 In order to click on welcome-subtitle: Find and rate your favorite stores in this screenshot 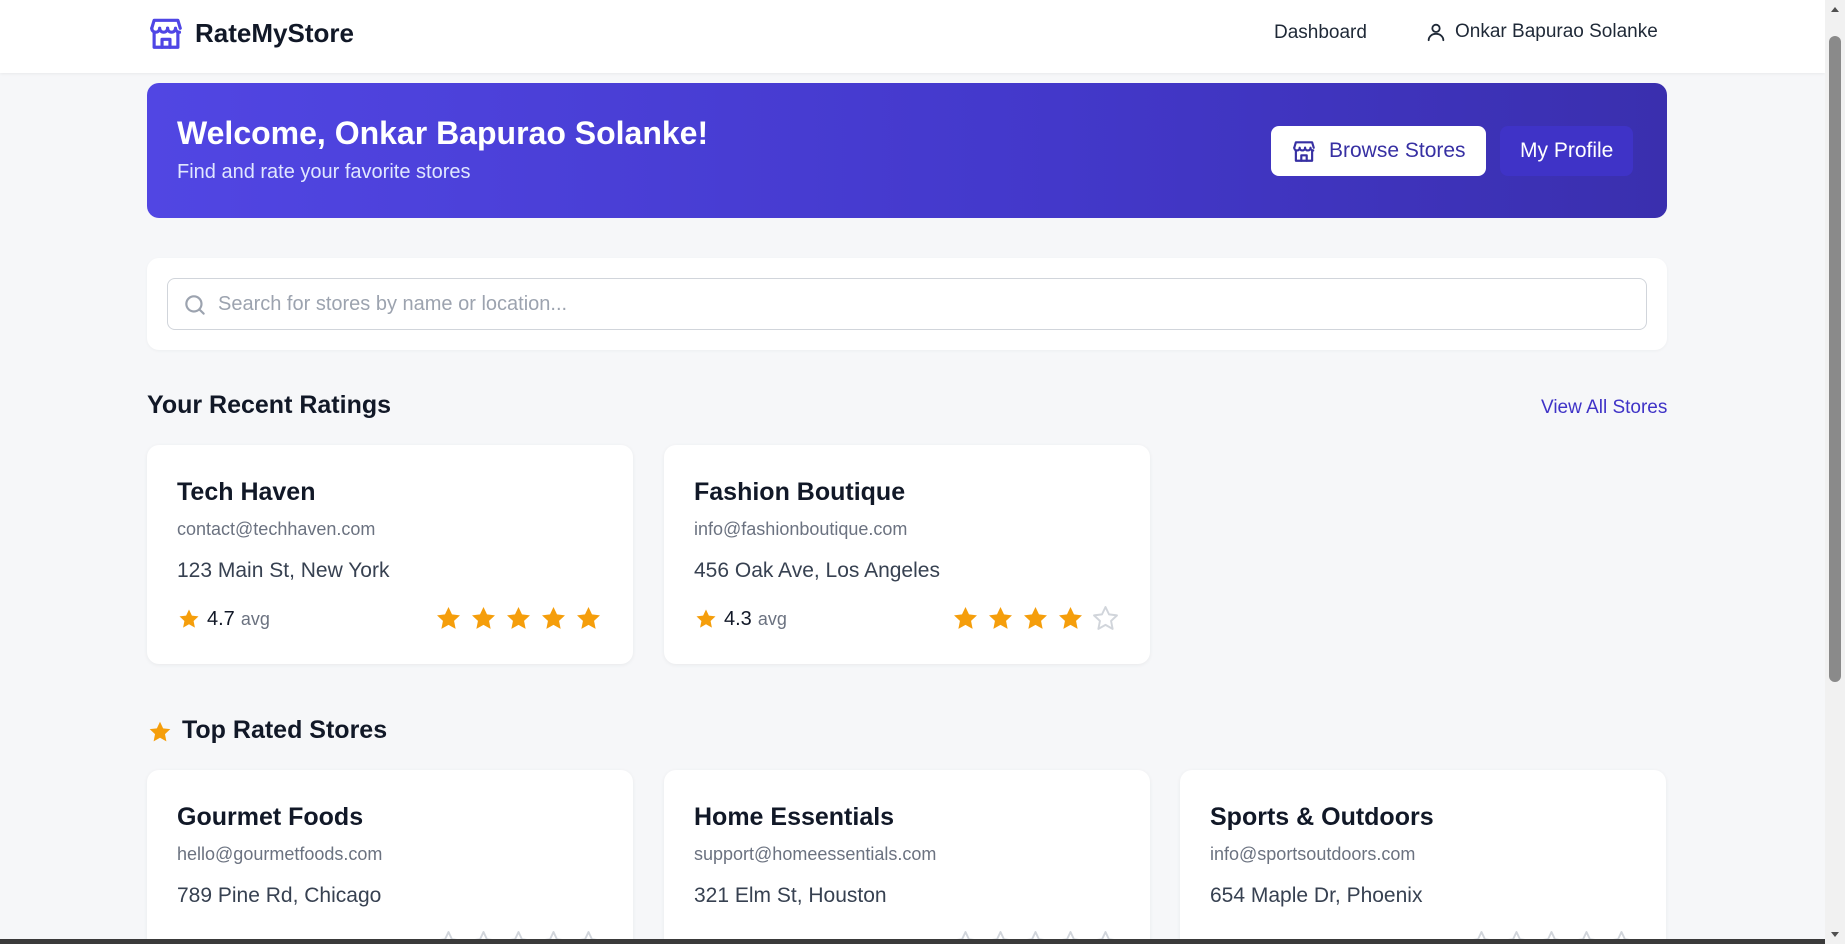, I will do `click(324, 172)`.